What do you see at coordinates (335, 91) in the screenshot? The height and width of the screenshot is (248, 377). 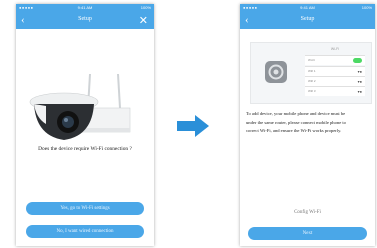 I see `wifi-network-row: Wifi 3 ▾●` at bounding box center [335, 91].